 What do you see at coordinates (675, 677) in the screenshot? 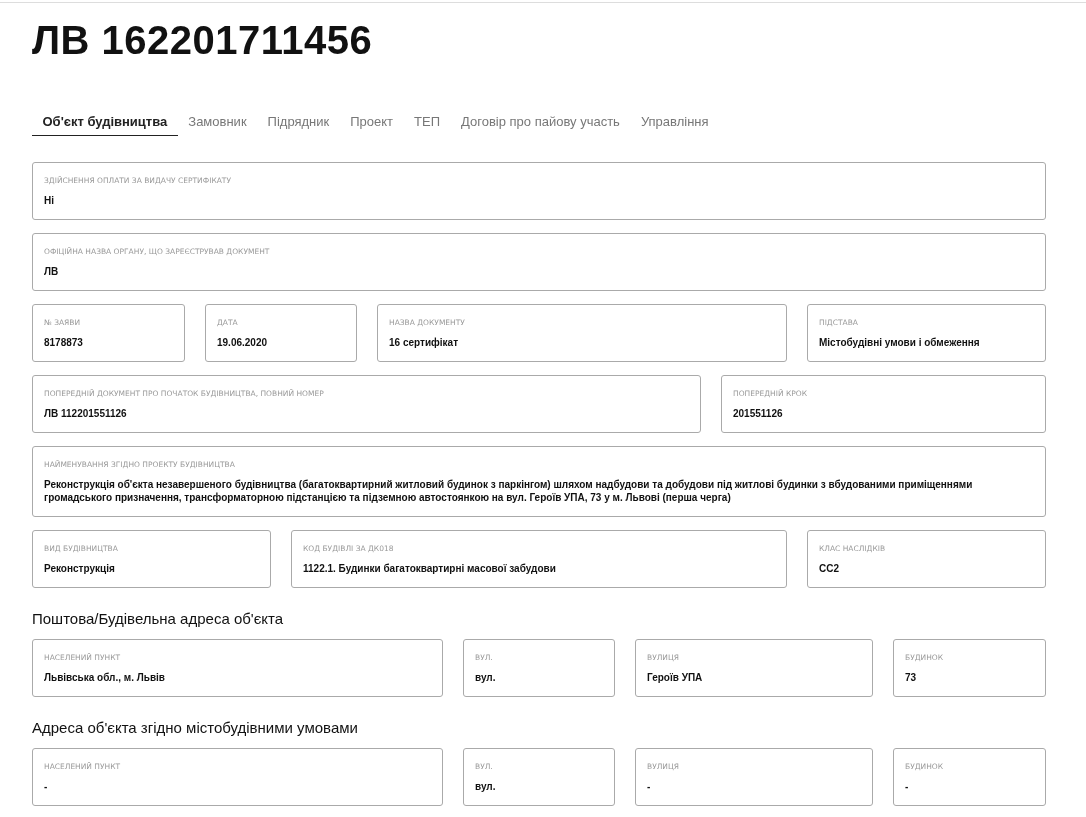
I see `field-value: Героїв УПА` at bounding box center [675, 677].